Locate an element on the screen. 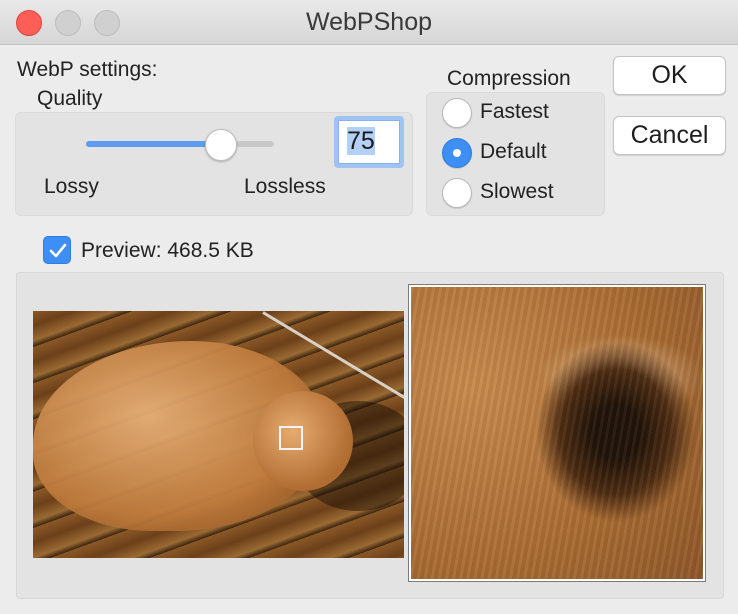 The width and height of the screenshot is (738, 614). preview-size-label: Preview: 468.5 KB is located at coordinates (167, 250).